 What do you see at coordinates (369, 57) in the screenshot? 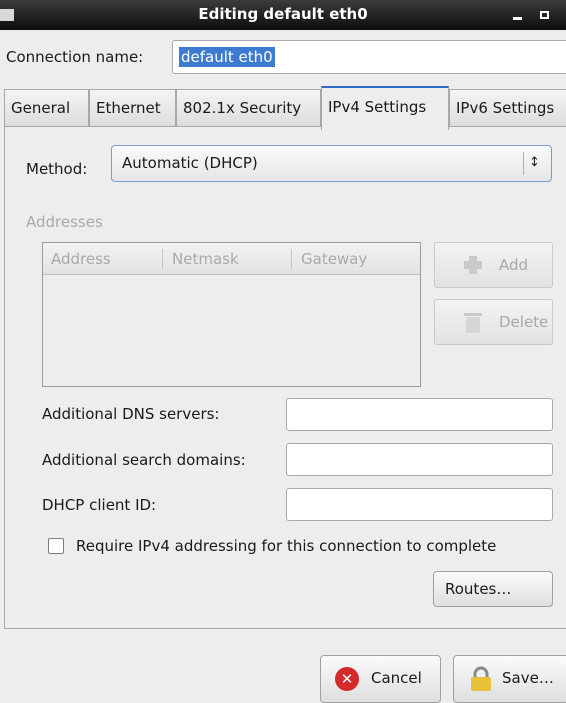
I see `connection-name-input: default eth0` at bounding box center [369, 57].